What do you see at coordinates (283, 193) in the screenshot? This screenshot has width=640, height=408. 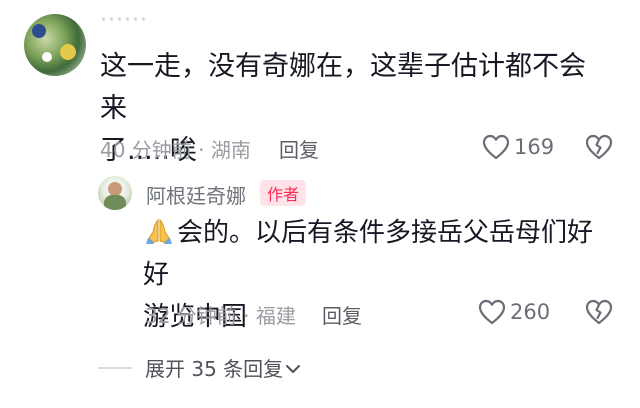 I see `author-badge: 作者` at bounding box center [283, 193].